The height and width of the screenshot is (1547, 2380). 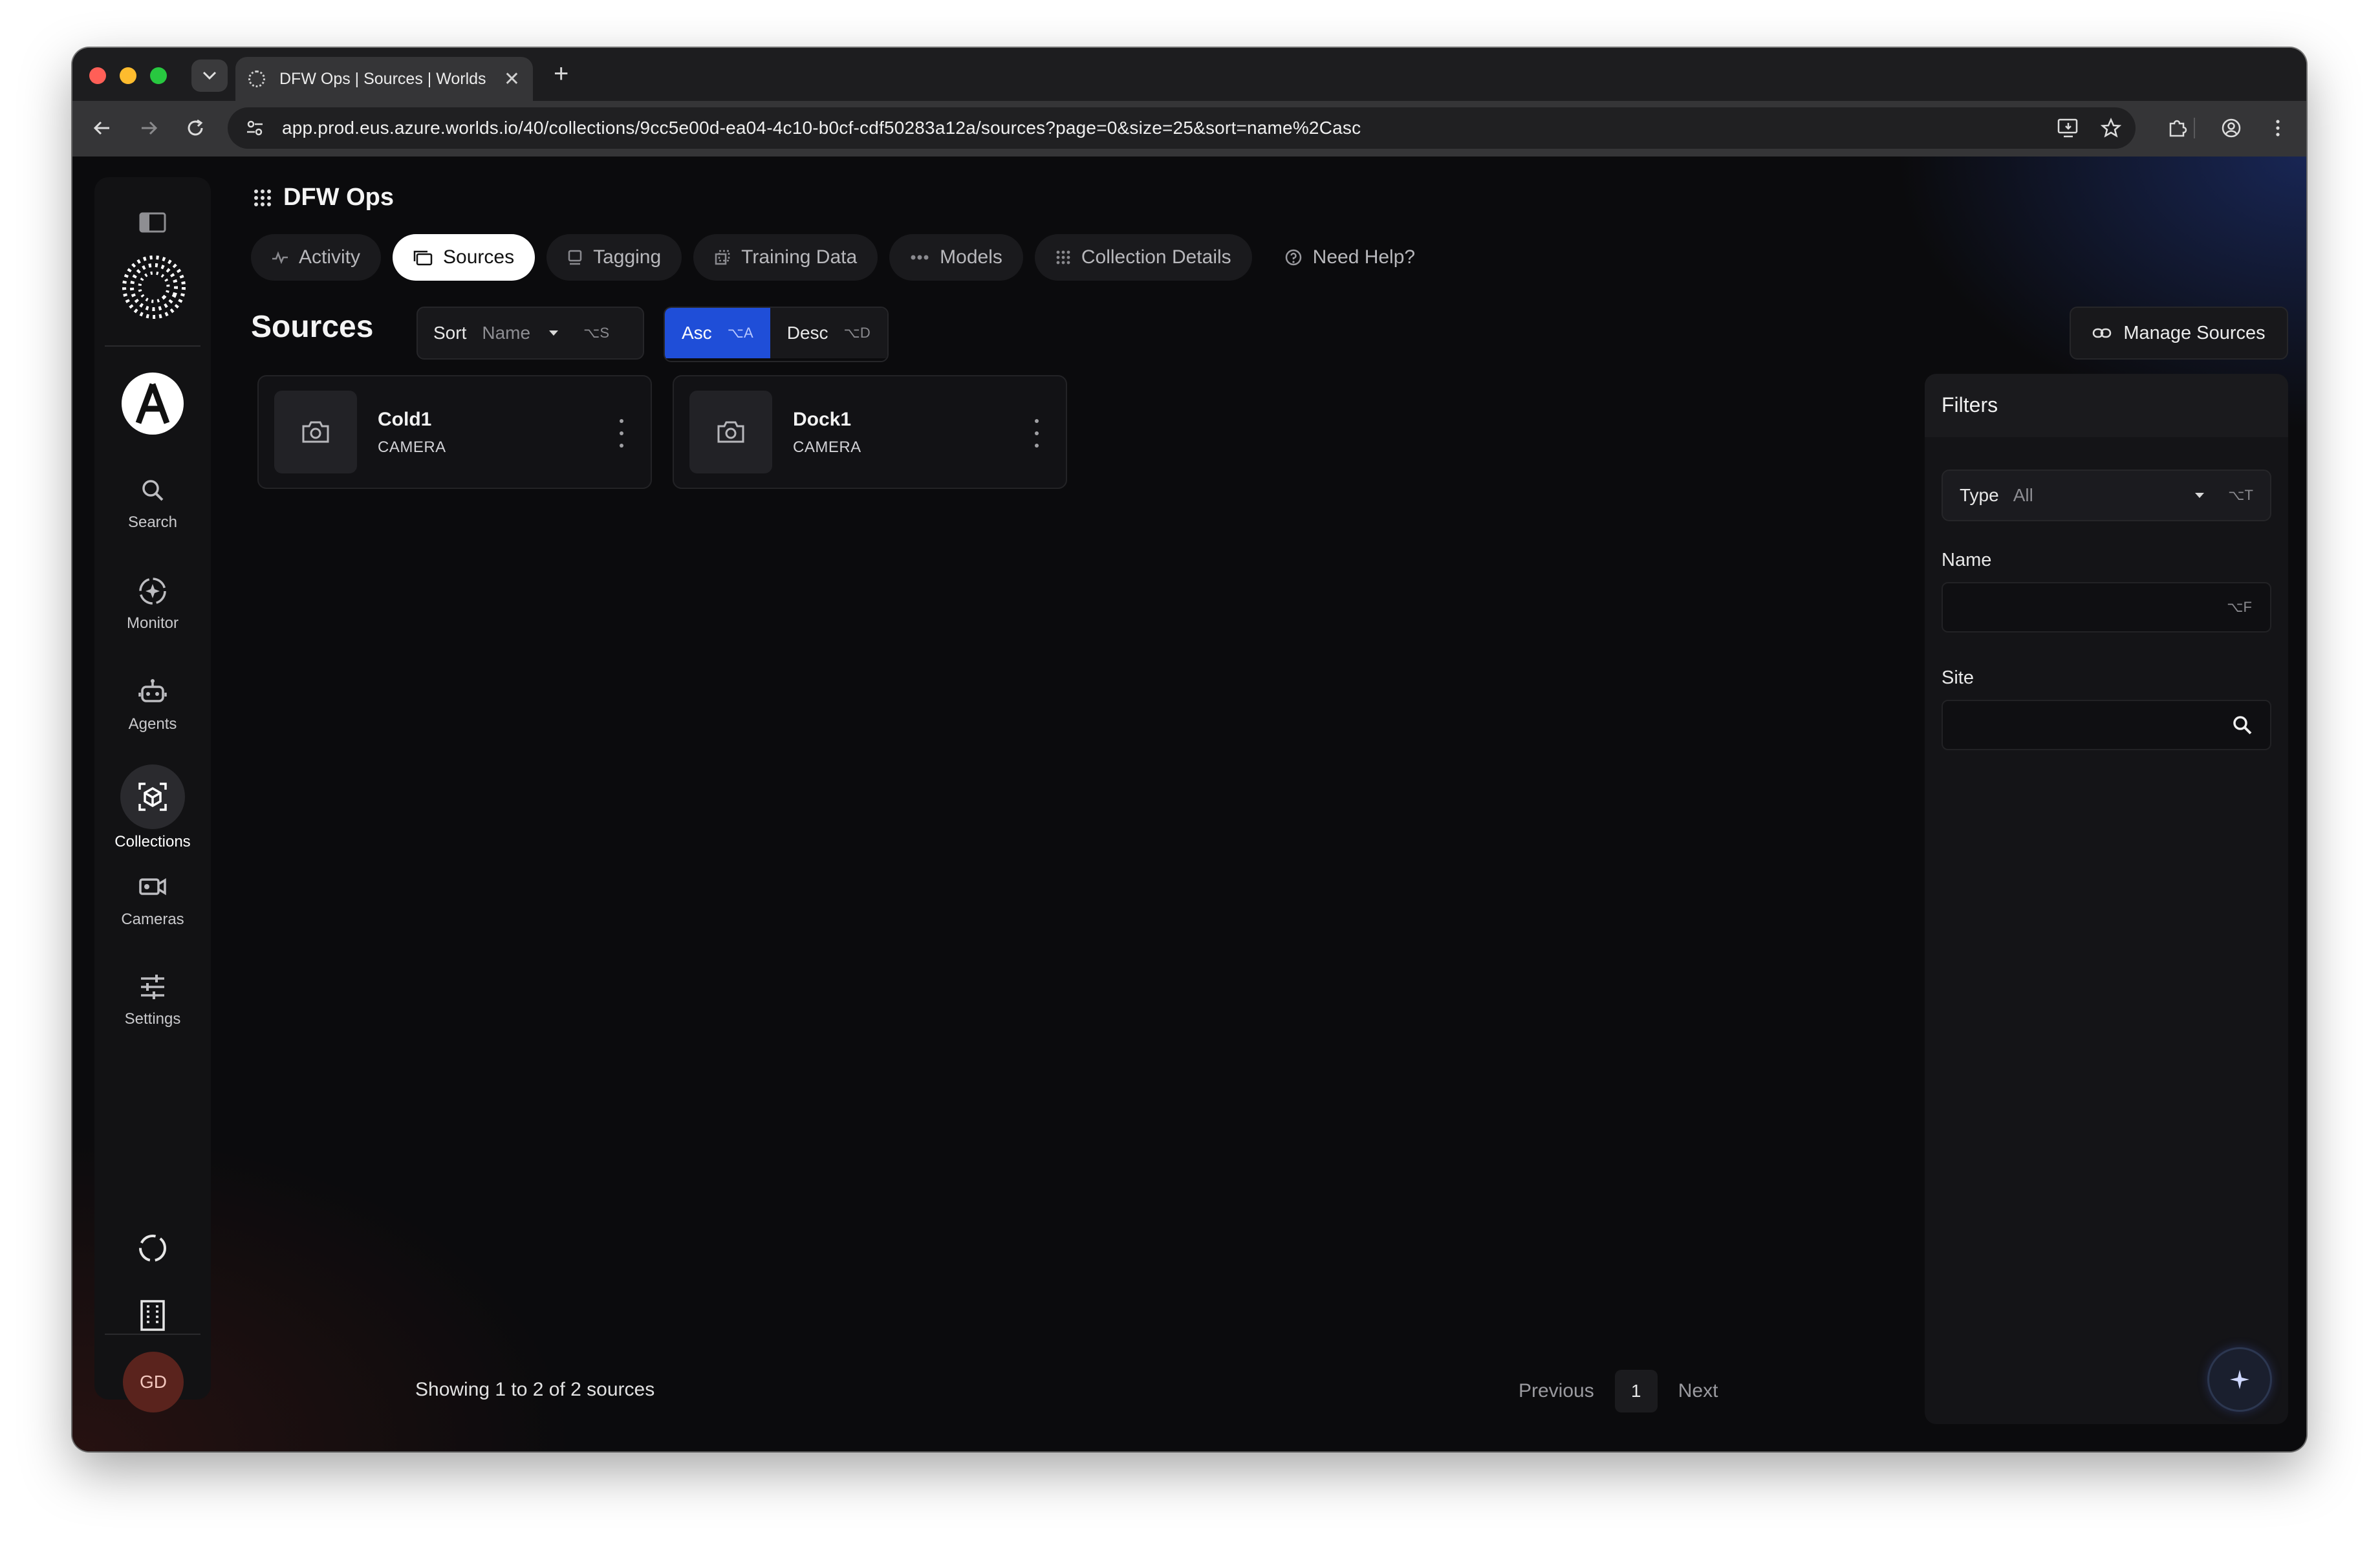 I want to click on zoom-window-button, so click(x=158, y=75).